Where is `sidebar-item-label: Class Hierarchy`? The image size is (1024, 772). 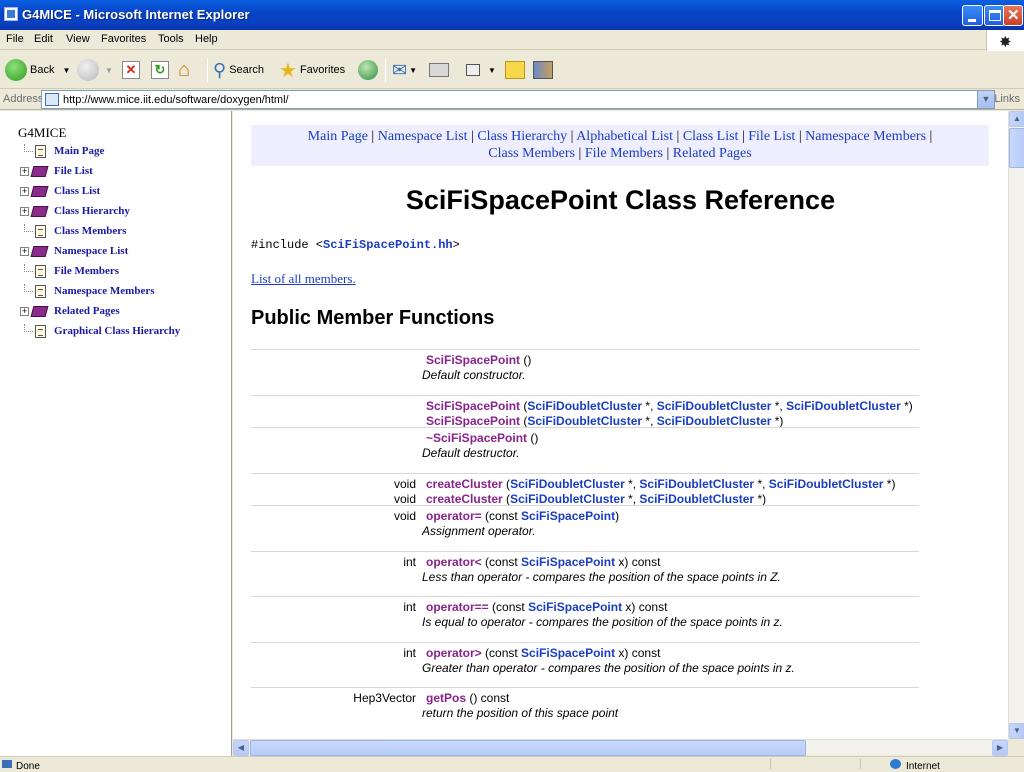 sidebar-item-label: Class Hierarchy is located at coordinates (92, 211).